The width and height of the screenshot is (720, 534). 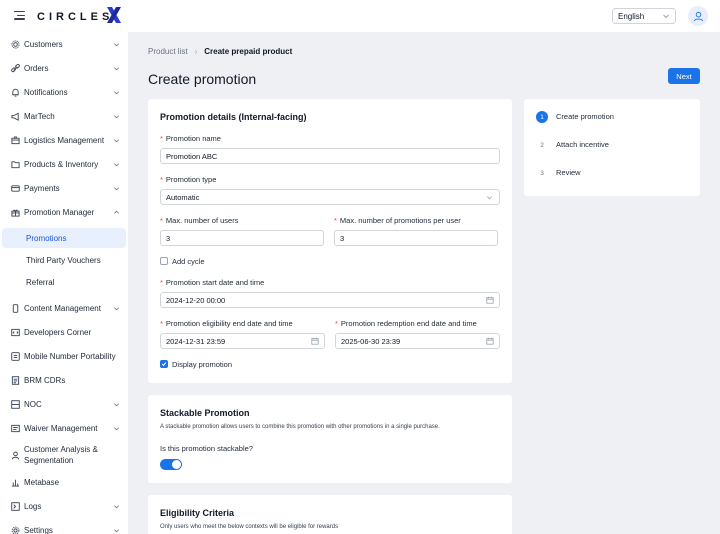 I want to click on sidebar-item-customer-analysis: Customer Analysis & Segmentation, so click(x=64, y=455).